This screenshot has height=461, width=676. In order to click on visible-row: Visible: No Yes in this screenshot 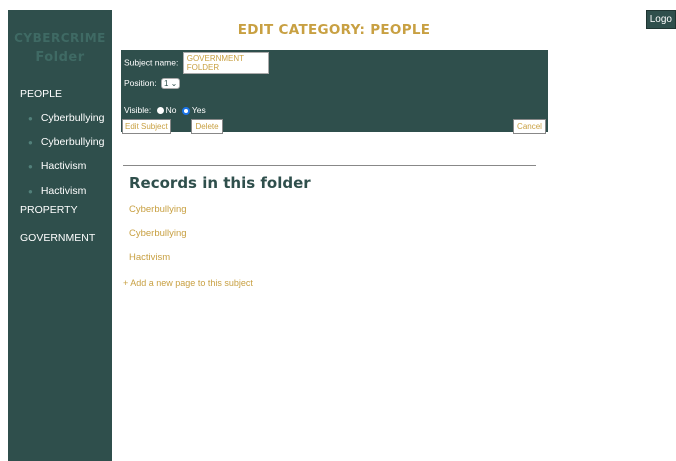, I will do `click(165, 110)`.